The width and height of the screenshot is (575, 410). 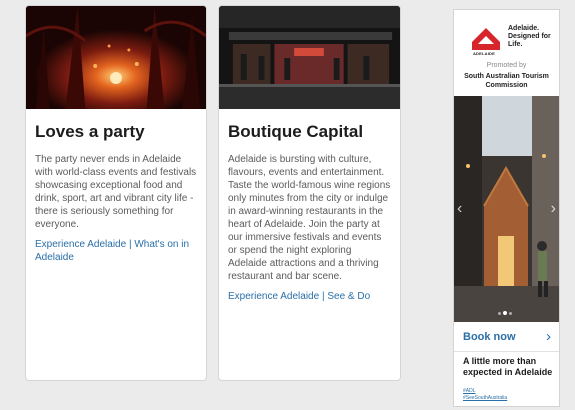 What do you see at coordinates (459, 209) in the screenshot?
I see `carousel-prev-icon: ‹` at bounding box center [459, 209].